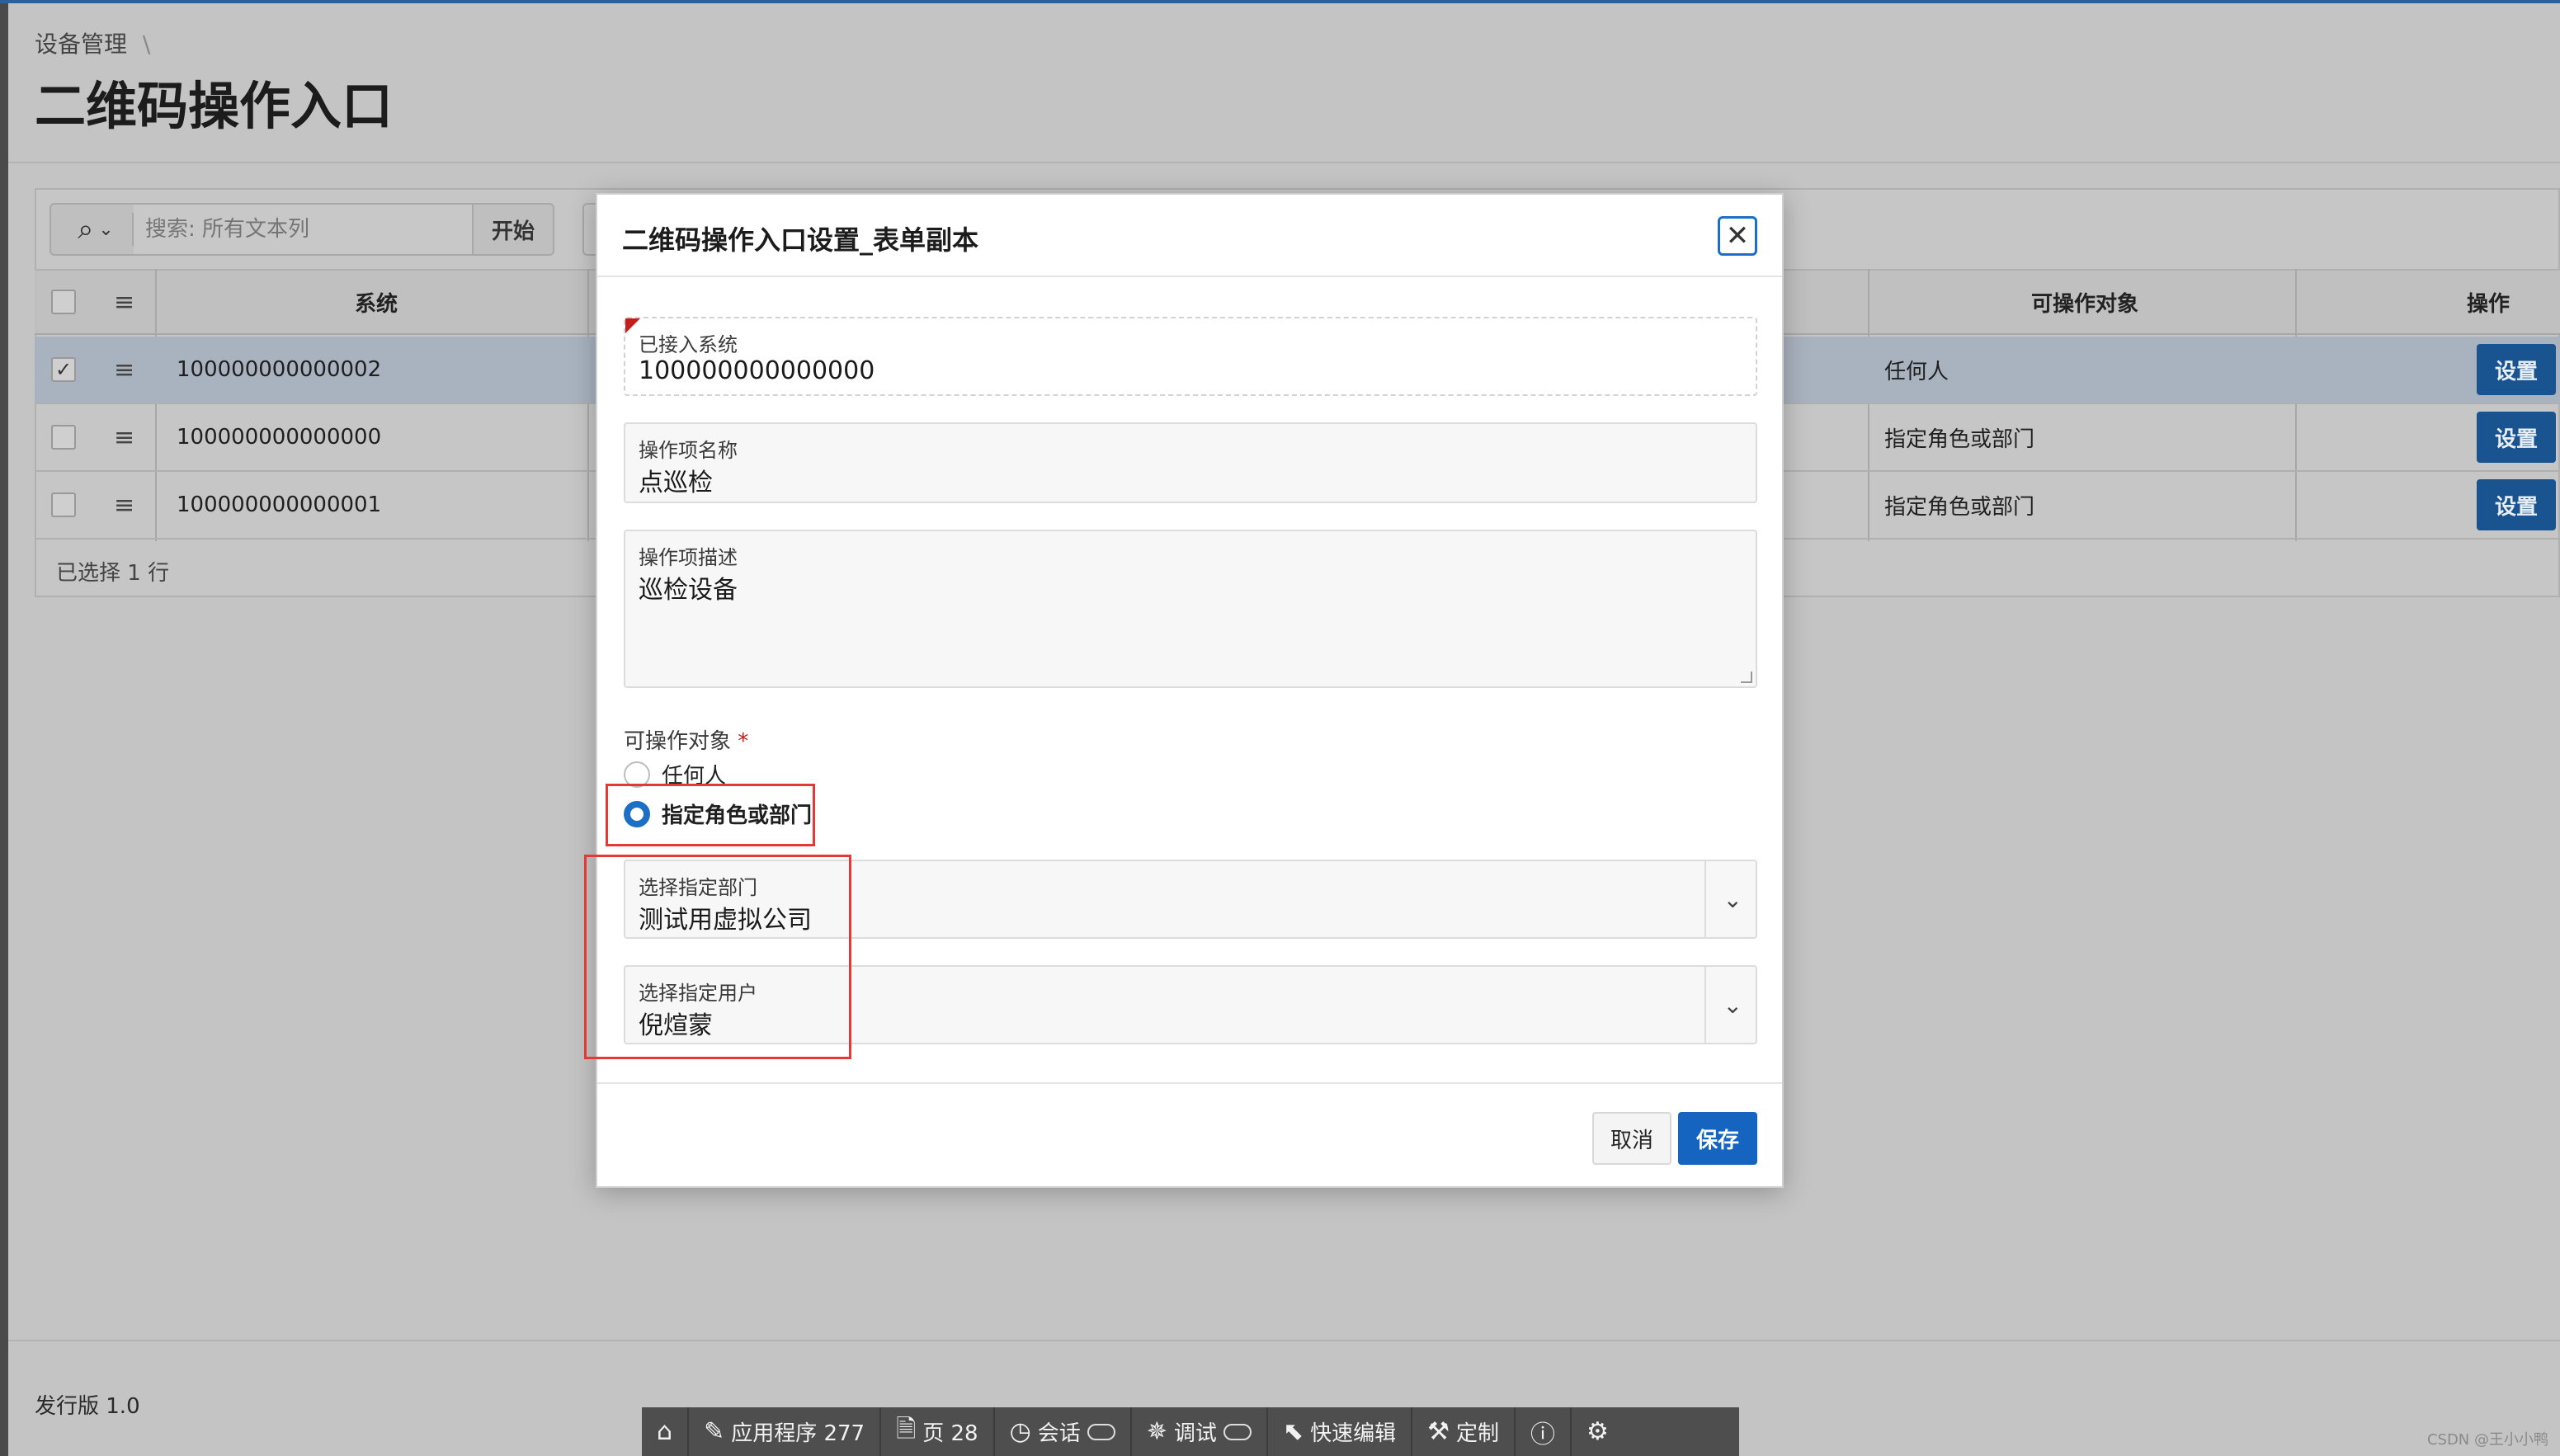 This screenshot has height=1456, width=2560. I want to click on search-icon: ⌕, so click(86, 229).